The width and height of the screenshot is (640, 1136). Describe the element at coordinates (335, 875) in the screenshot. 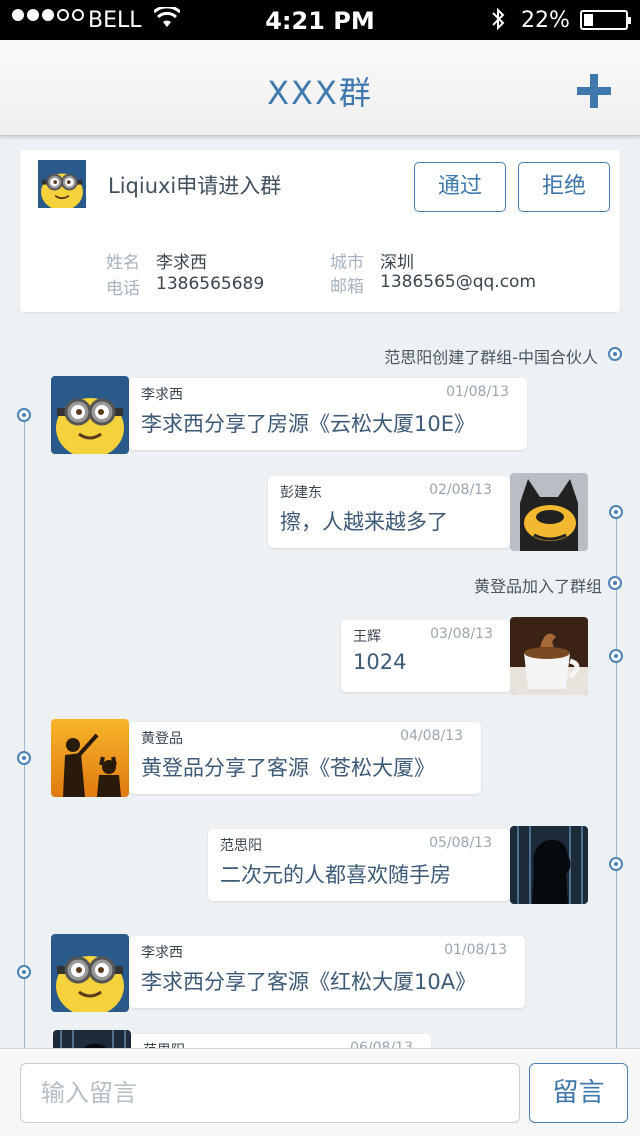

I see `message-text: 二次元的人都喜欢随手房` at that location.